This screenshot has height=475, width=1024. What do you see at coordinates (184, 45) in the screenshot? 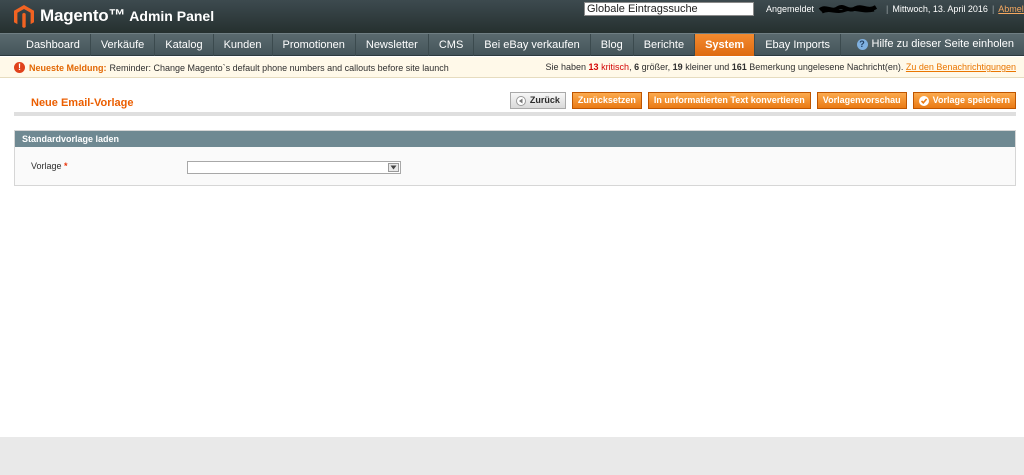
I see `nav-item-katalog: Katalog` at bounding box center [184, 45].